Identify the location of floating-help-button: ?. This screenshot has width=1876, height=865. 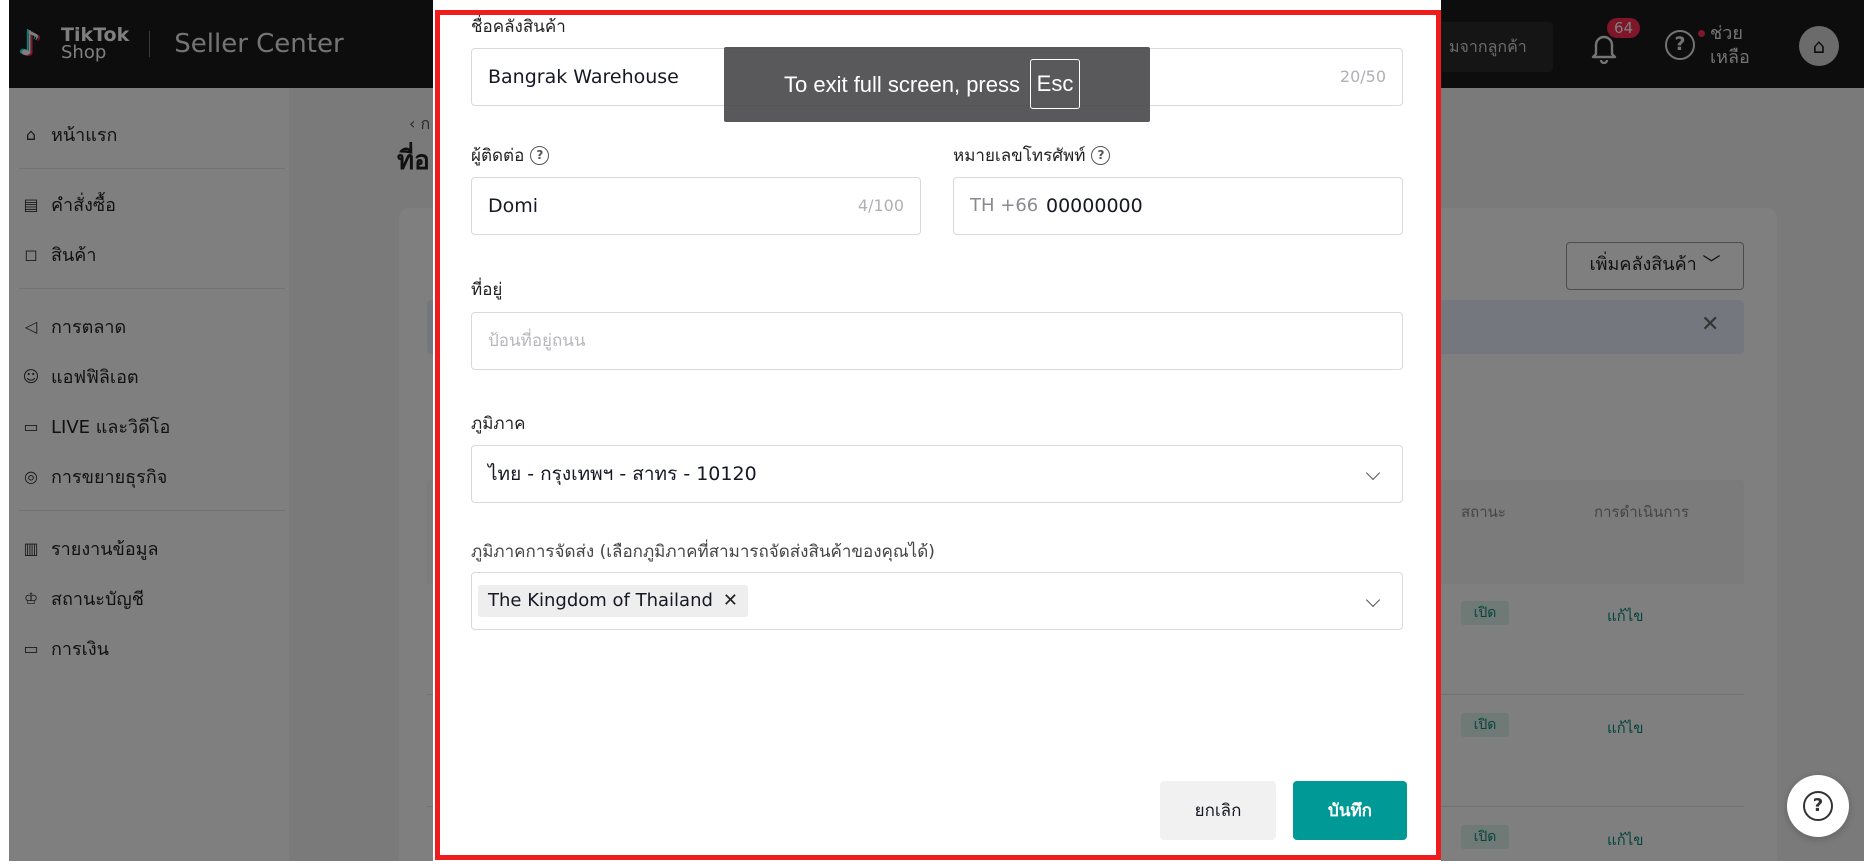
(1818, 806).